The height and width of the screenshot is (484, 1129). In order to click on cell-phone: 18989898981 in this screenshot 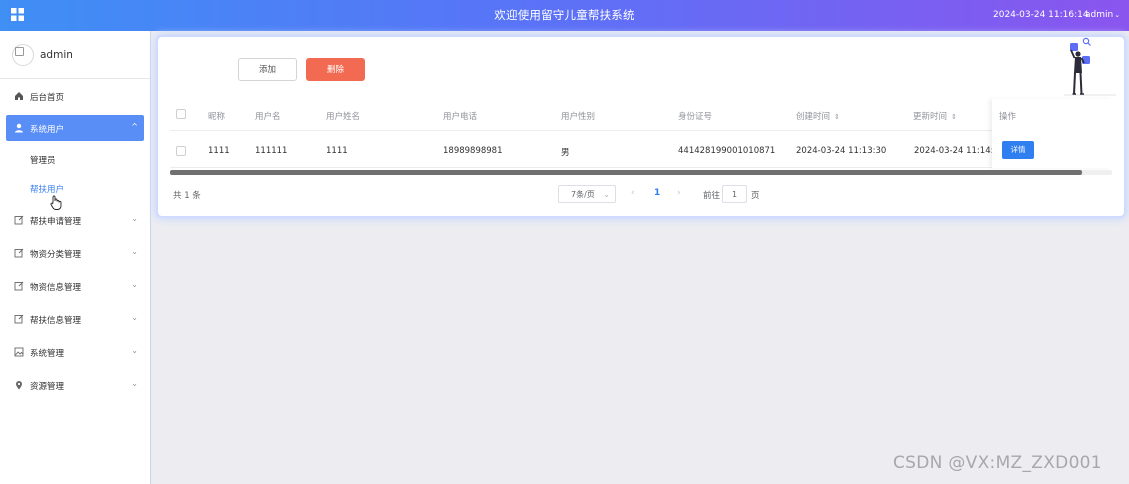, I will do `click(473, 151)`.